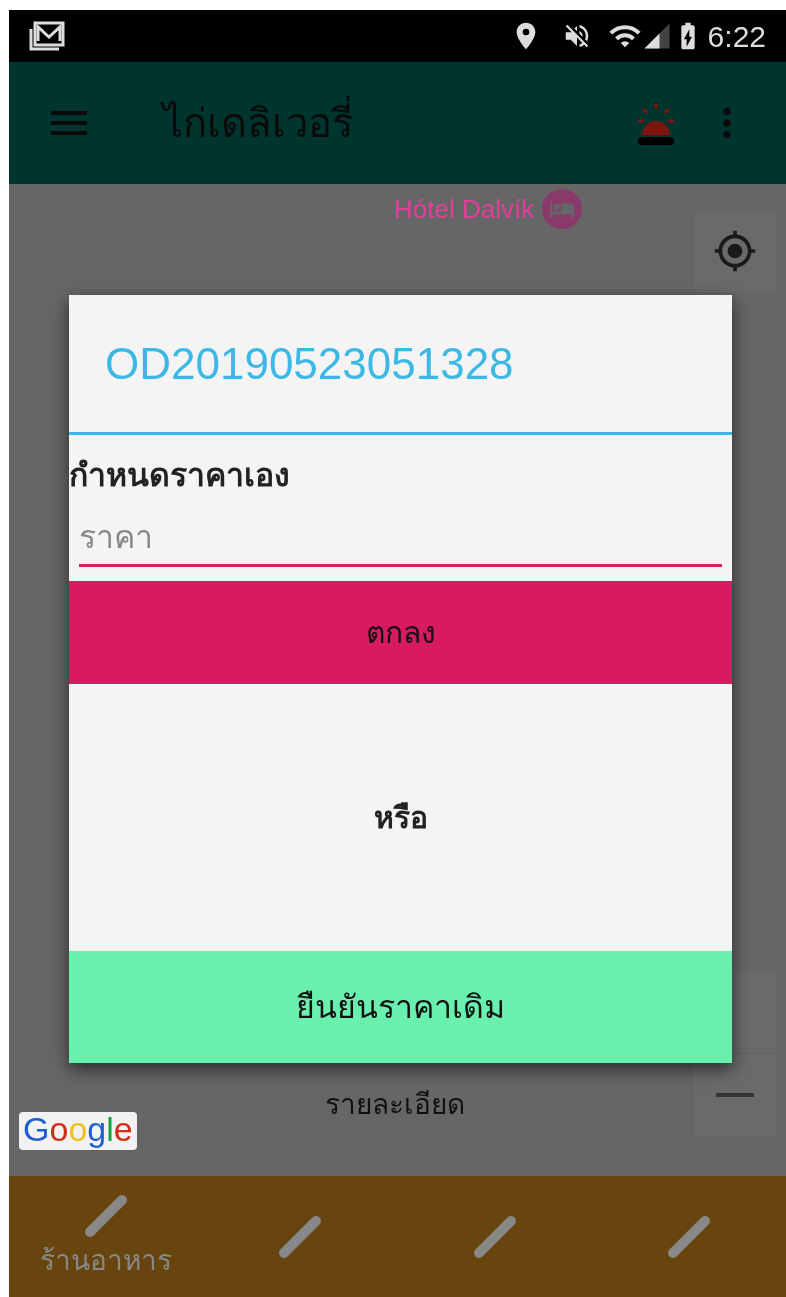 This screenshot has height=1297, width=786. What do you see at coordinates (464, 209) in the screenshot?
I see `map-place-label: Hótel Dalvík` at bounding box center [464, 209].